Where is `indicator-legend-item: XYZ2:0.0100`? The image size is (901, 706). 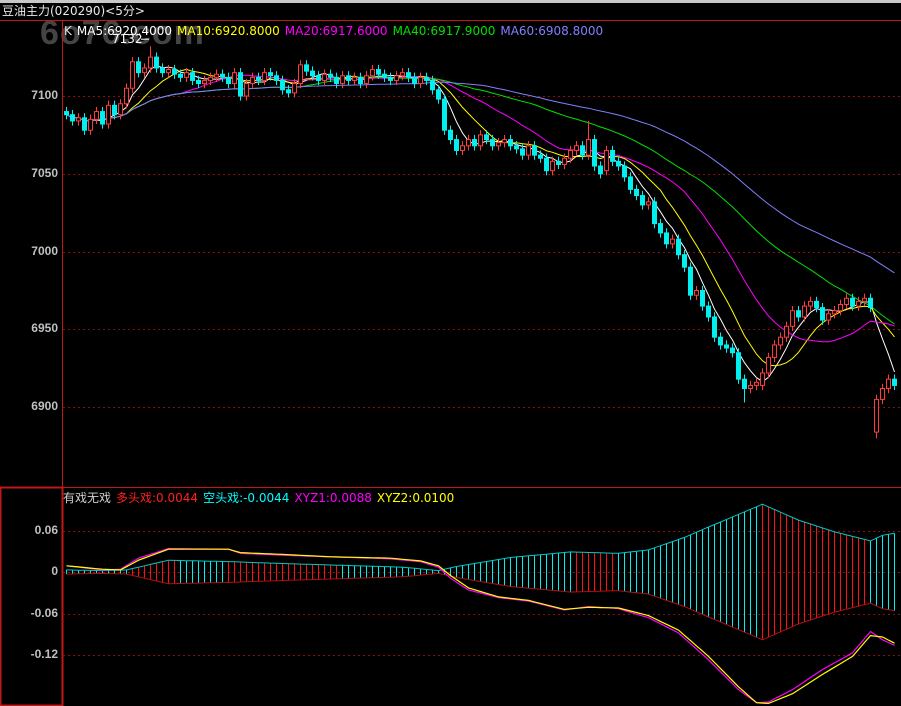 indicator-legend-item: XYZ2:0.0100 is located at coordinates (415, 498).